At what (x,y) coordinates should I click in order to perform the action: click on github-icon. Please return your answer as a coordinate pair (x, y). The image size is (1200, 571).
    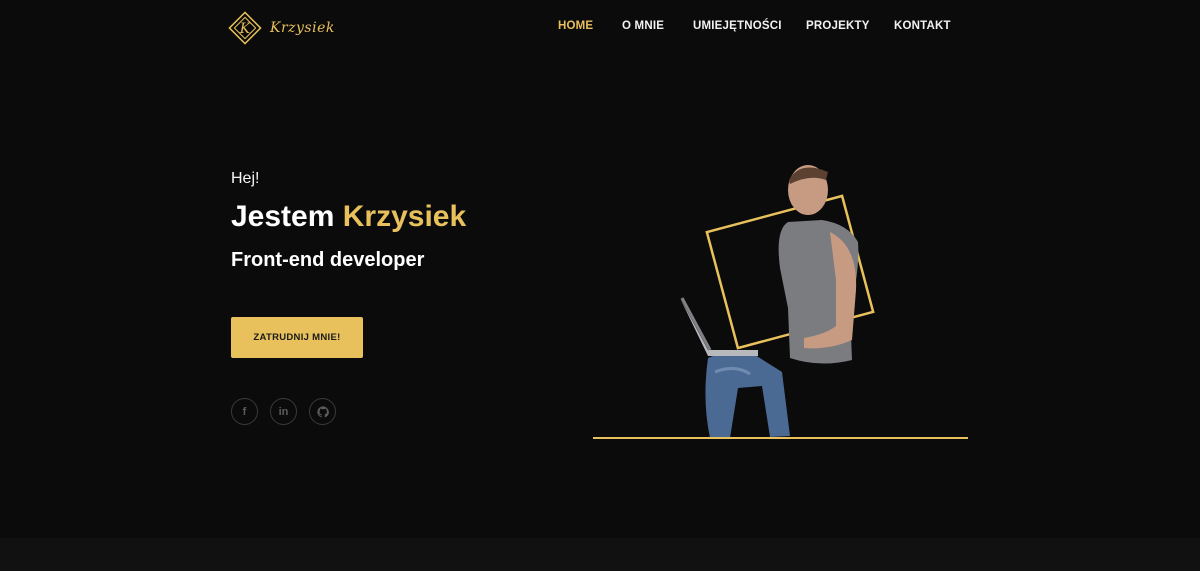
    Looking at the image, I should click on (322, 411).